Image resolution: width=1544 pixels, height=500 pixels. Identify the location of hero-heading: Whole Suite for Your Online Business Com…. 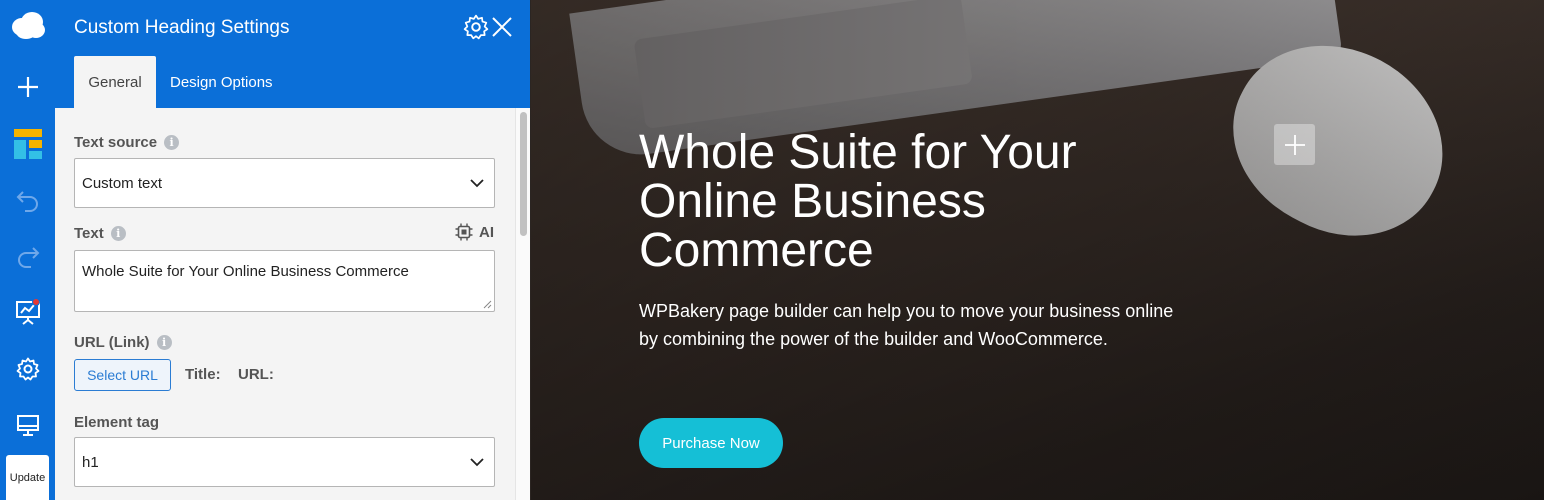
(919, 201).